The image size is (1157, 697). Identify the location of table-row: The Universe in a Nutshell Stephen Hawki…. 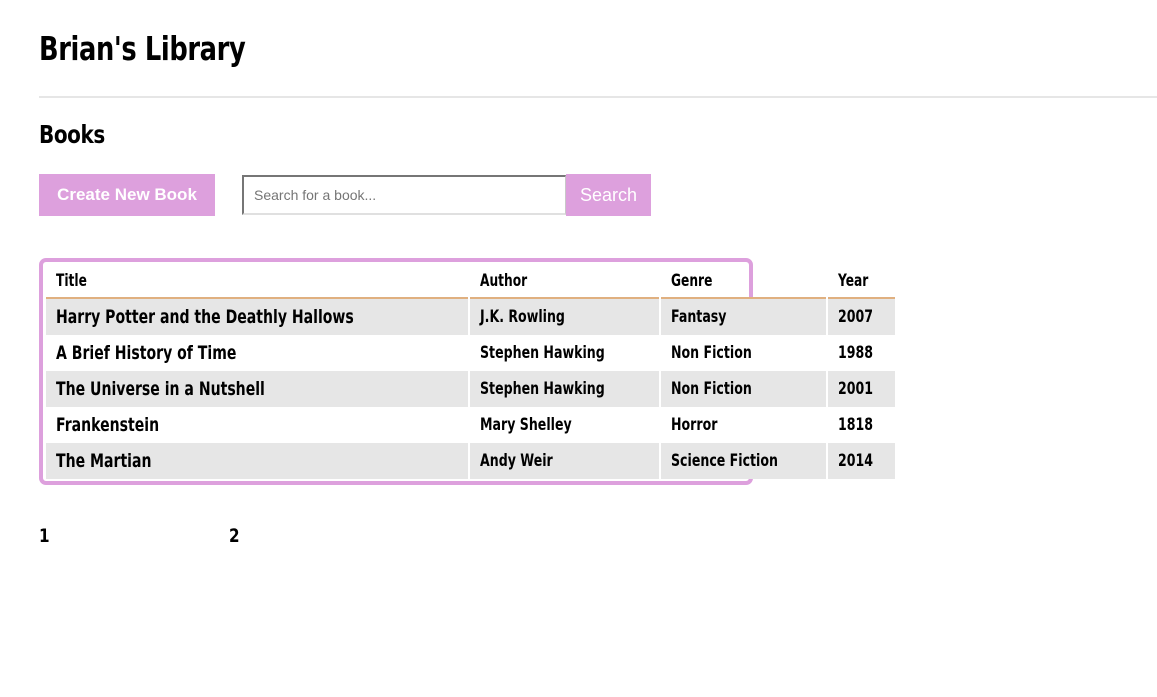
(470, 389).